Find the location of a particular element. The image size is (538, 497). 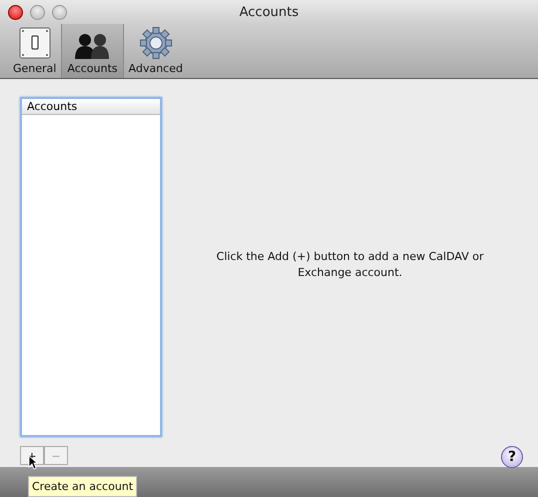

gear-icon is located at coordinates (156, 43).